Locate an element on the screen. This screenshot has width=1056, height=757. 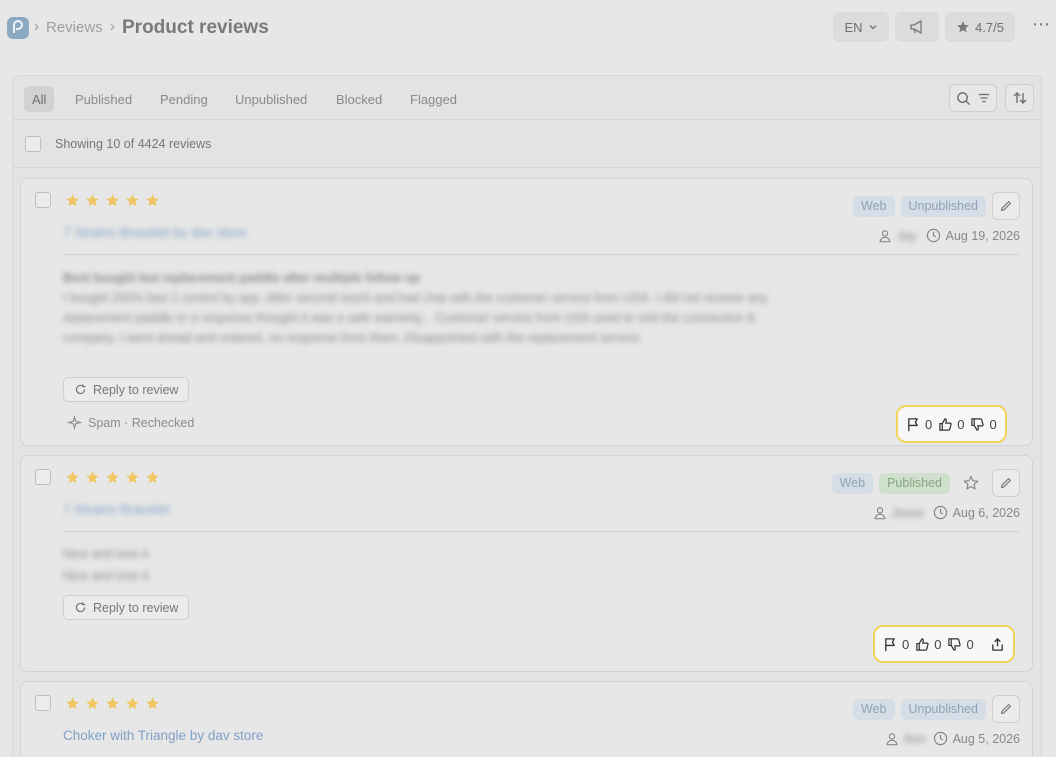
tab-blocked: Blocked is located at coordinates (359, 99).